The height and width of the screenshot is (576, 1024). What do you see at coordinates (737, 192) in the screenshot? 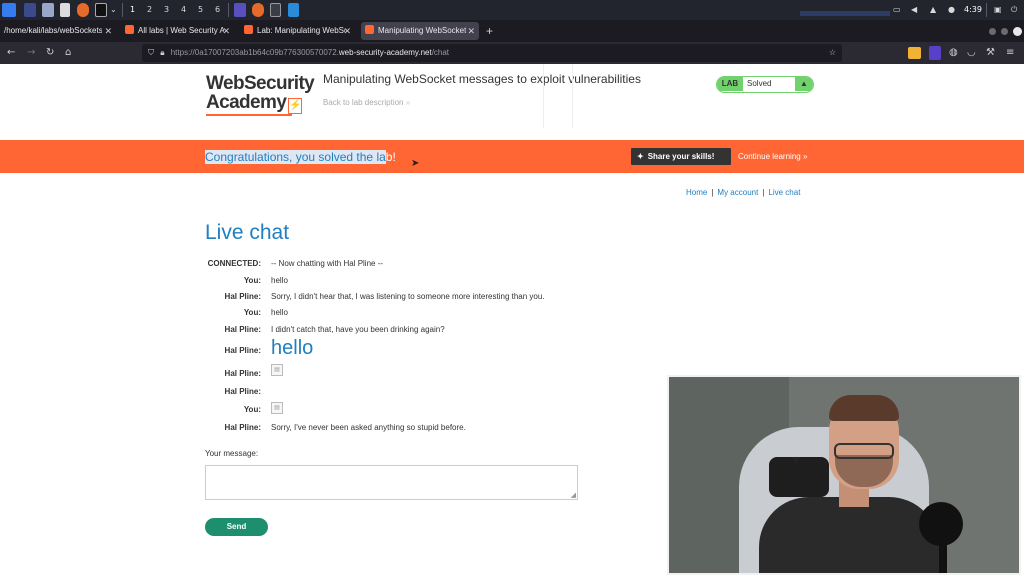
I see `my-account-link: My account` at bounding box center [737, 192].